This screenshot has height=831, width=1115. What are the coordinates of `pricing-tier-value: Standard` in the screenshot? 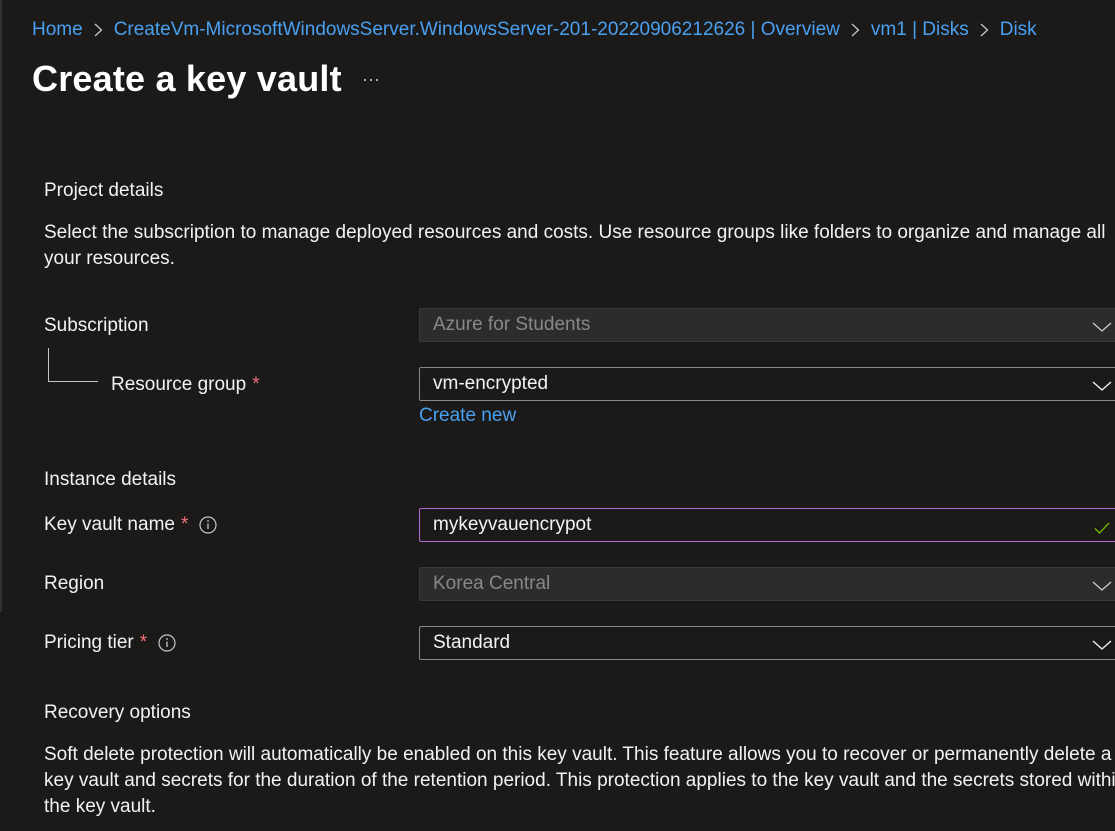 It's located at (472, 642).